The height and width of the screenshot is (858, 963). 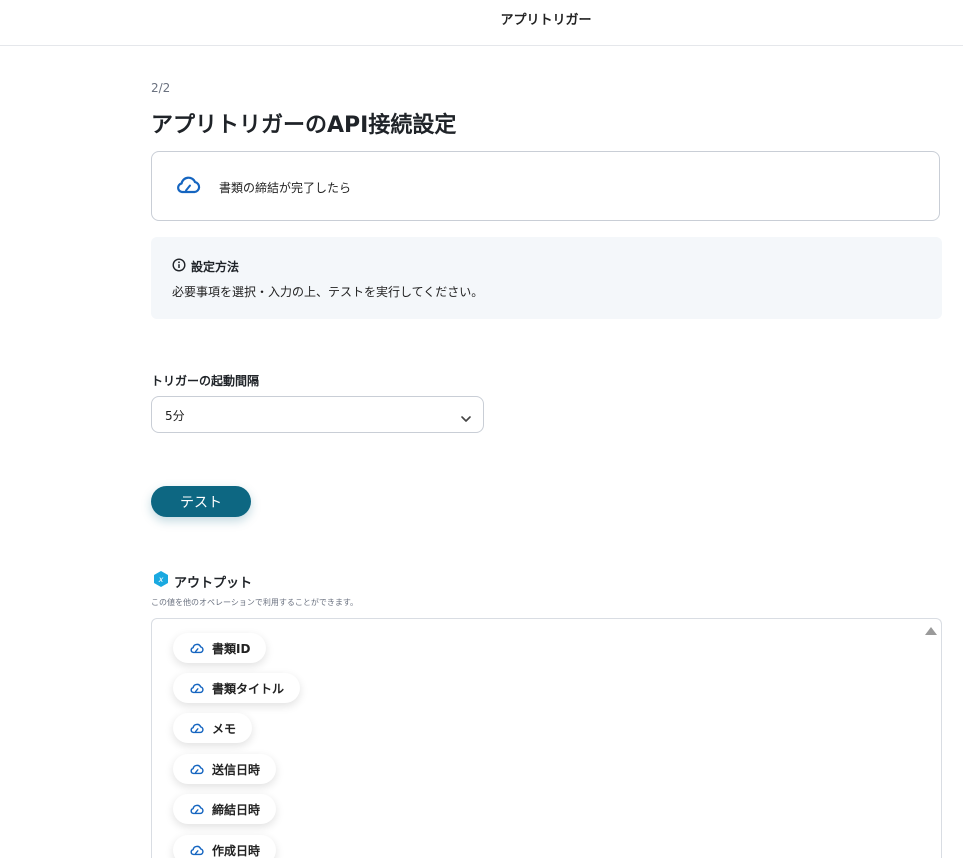 I want to click on test-button: テスト, so click(x=201, y=501).